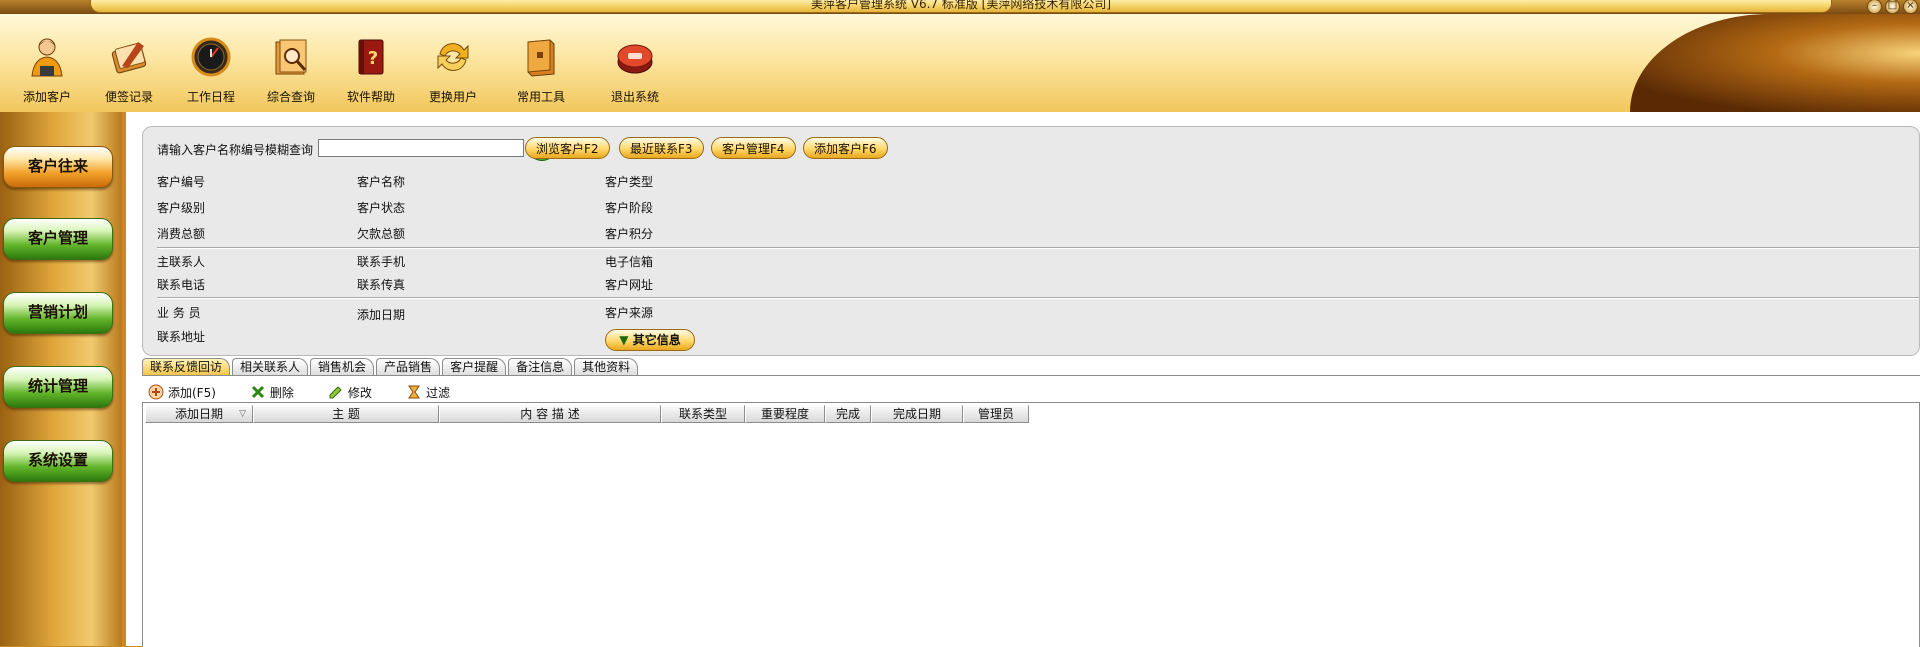  What do you see at coordinates (960, 7) in the screenshot?
I see `title-bar: 美萍客户管理系统 V6.7 标准版 [美萍网络技术有限公司] – □ ×` at bounding box center [960, 7].